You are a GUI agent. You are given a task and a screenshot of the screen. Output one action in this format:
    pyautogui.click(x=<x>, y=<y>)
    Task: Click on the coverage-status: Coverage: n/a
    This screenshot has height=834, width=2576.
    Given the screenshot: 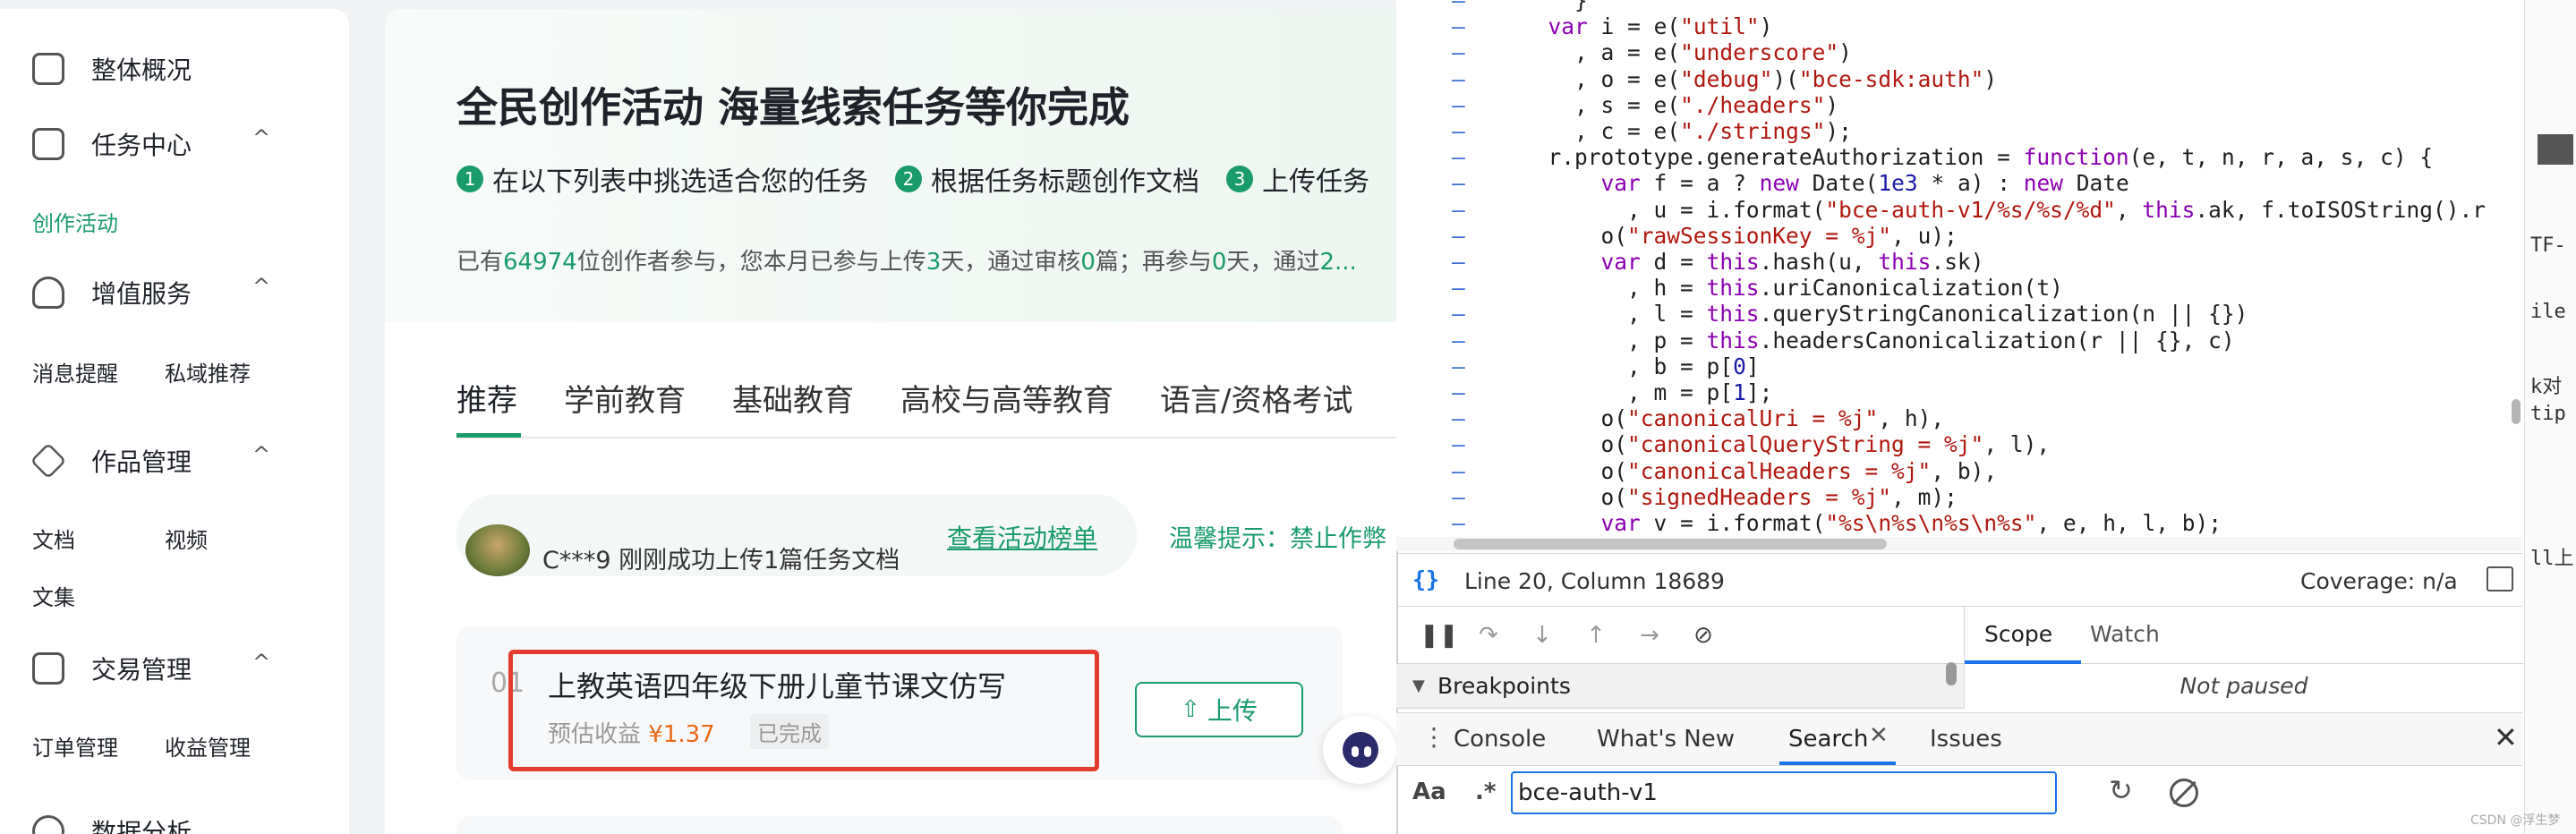 What is the action you would take?
    pyautogui.click(x=2379, y=581)
    